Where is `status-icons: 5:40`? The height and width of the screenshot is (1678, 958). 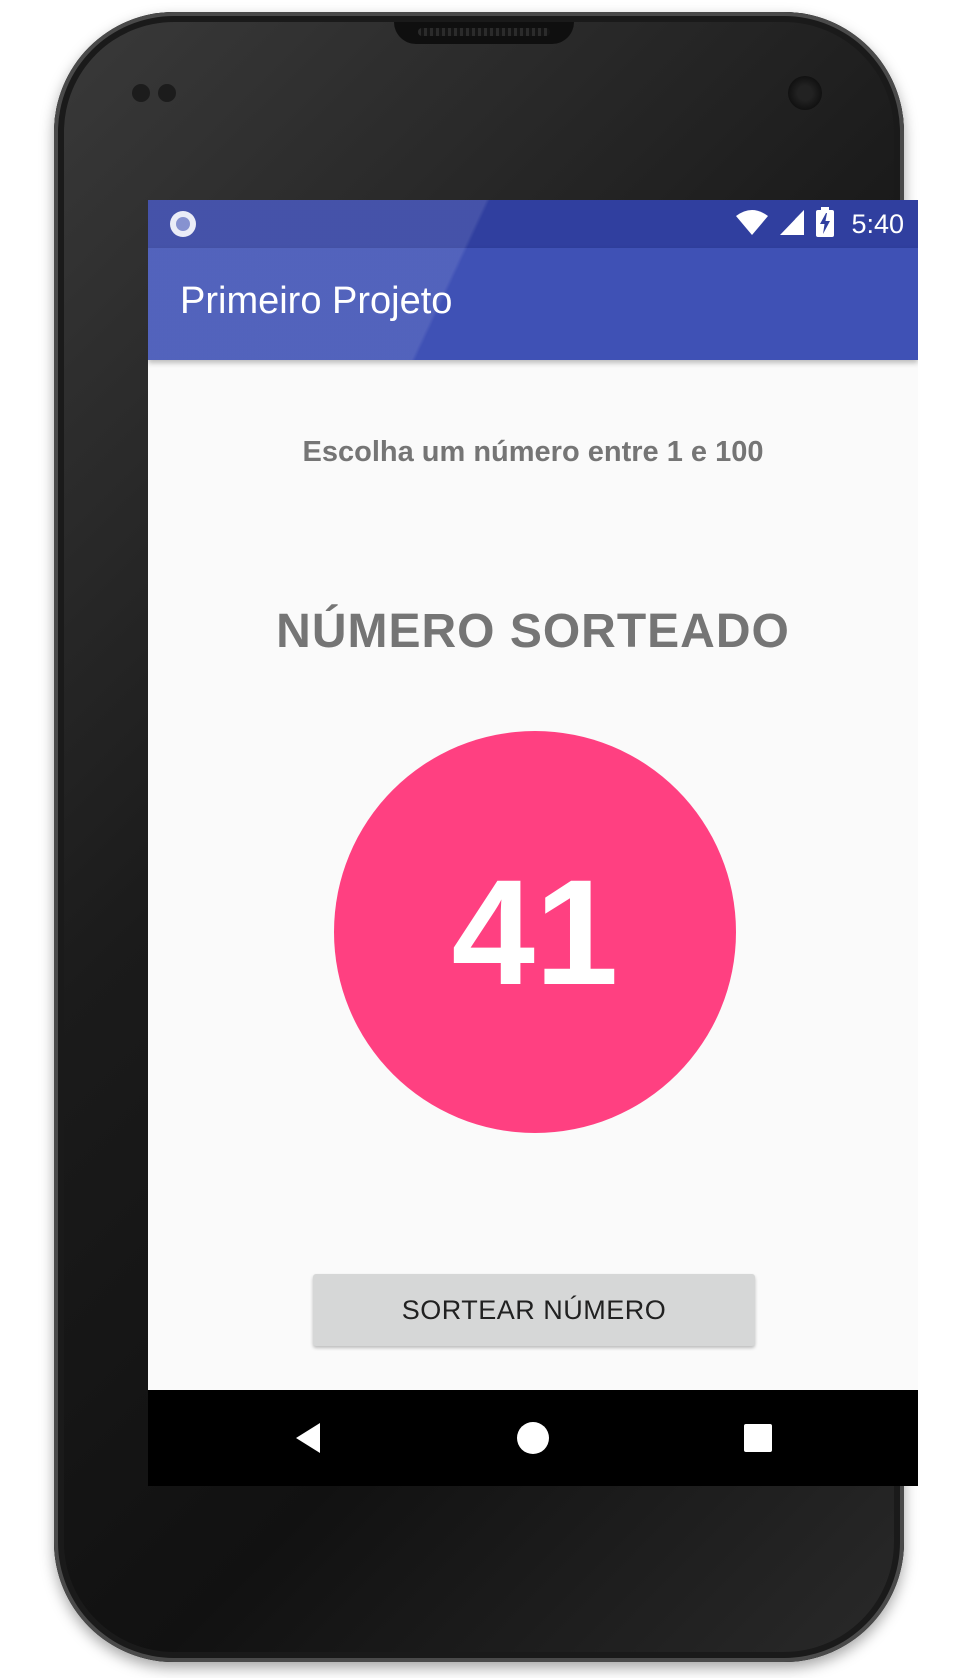
status-icons: 5:40 is located at coordinates (819, 224).